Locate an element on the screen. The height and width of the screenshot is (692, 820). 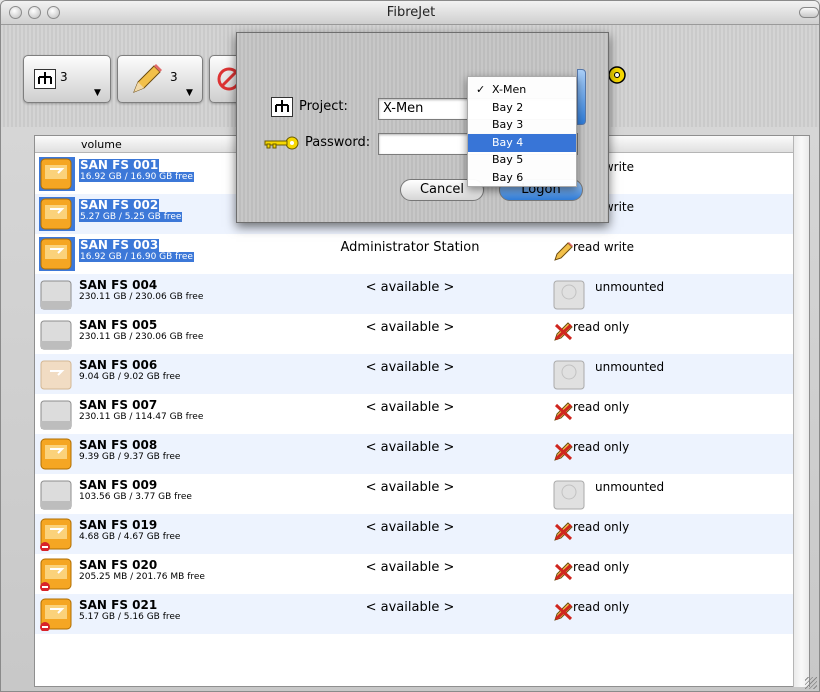
menu-item-label: Bay 4 is located at coordinates (508, 142).